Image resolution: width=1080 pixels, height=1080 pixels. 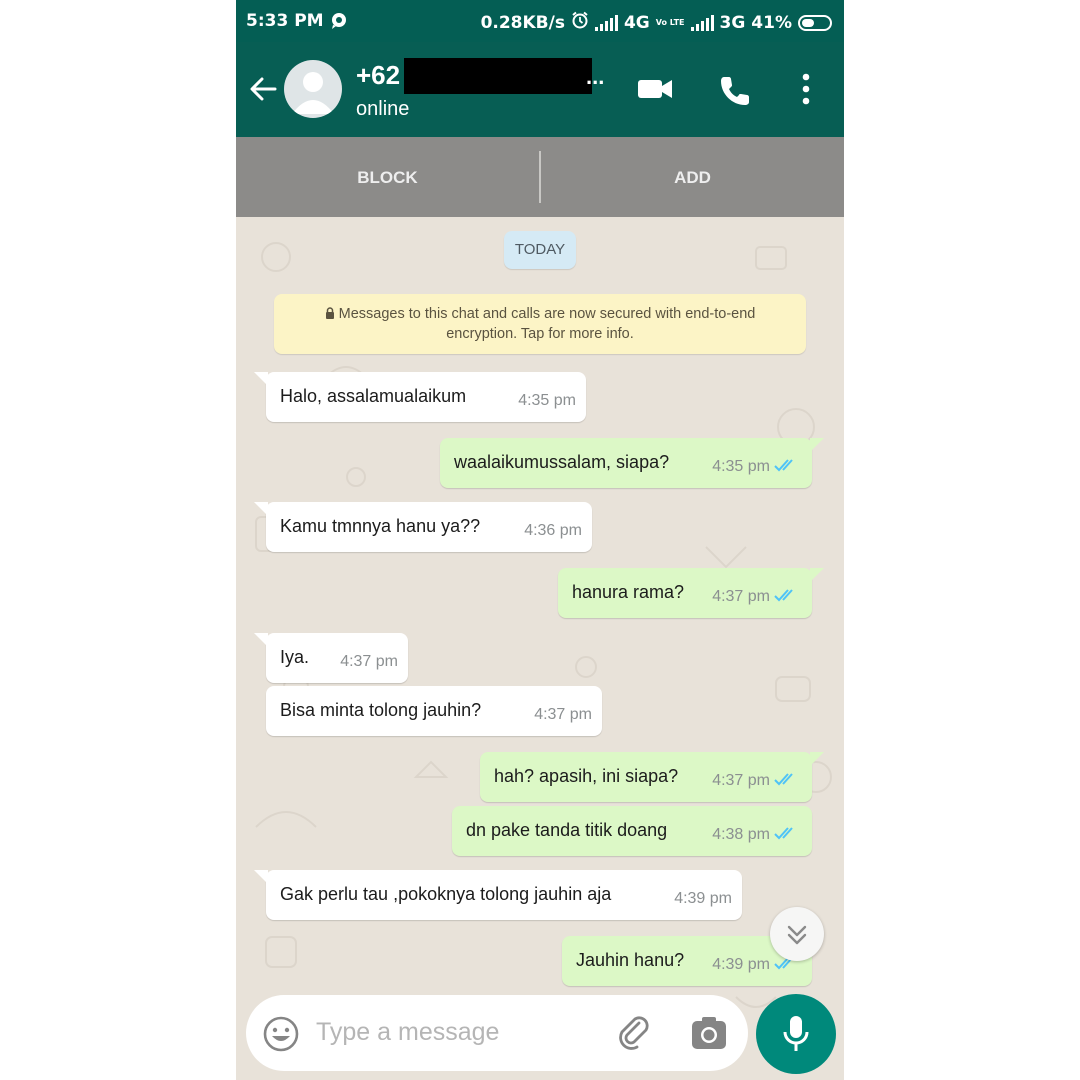 I want to click on message-incoming: Iya. 4:37 pm, so click(x=331, y=658).